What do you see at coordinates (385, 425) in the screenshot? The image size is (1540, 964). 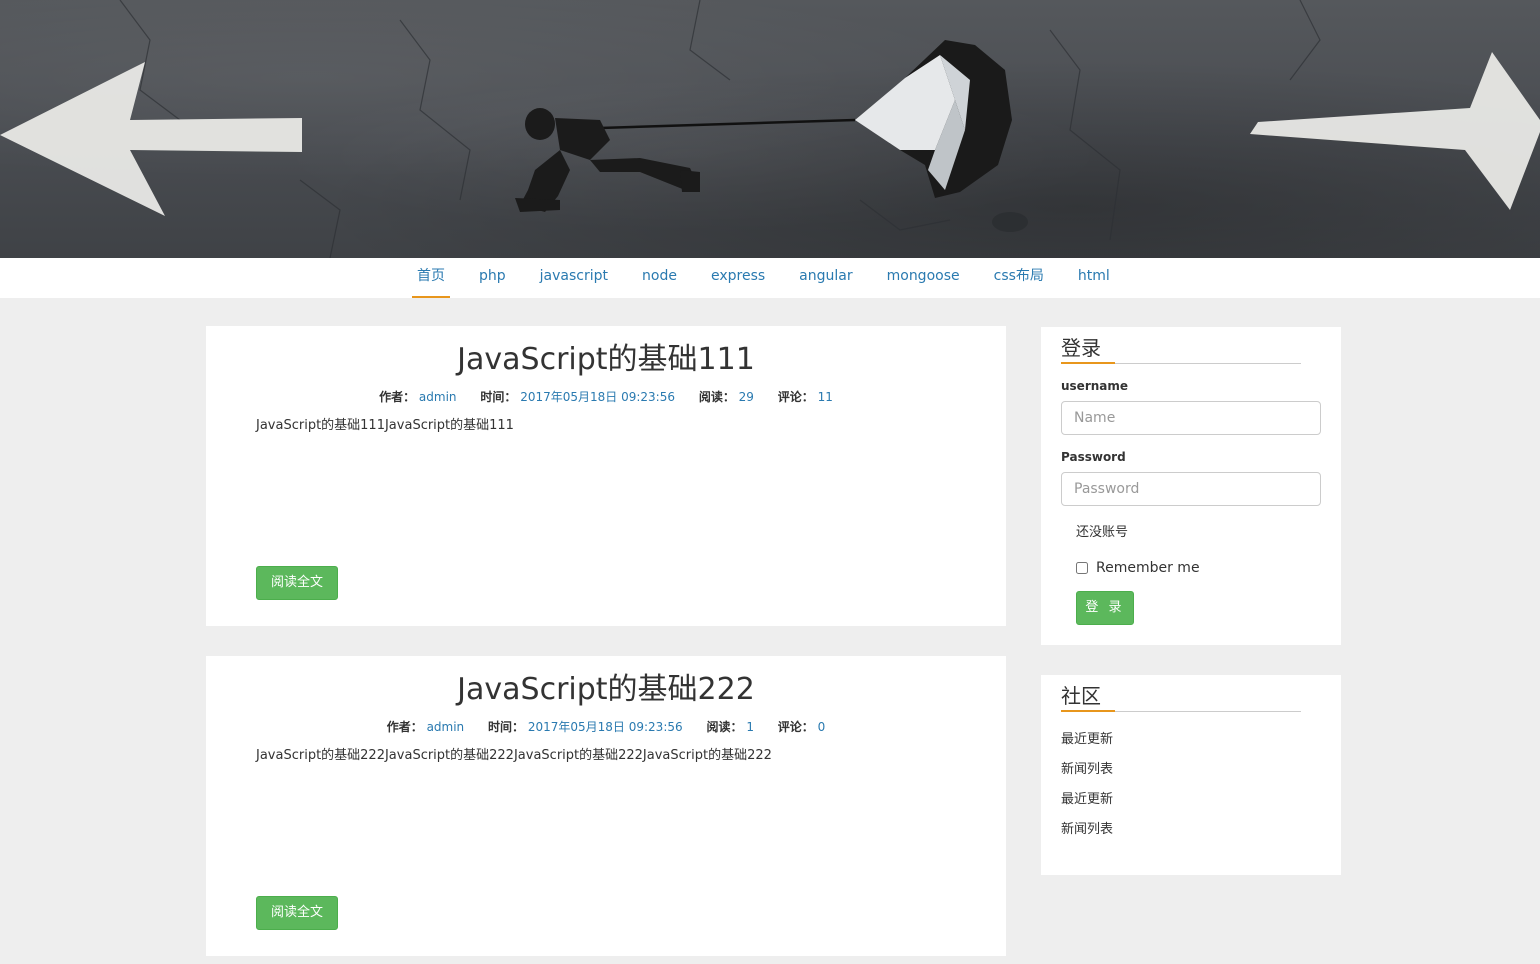 I see `article-summary: JavaScript的基础111JavaScript的基础111` at bounding box center [385, 425].